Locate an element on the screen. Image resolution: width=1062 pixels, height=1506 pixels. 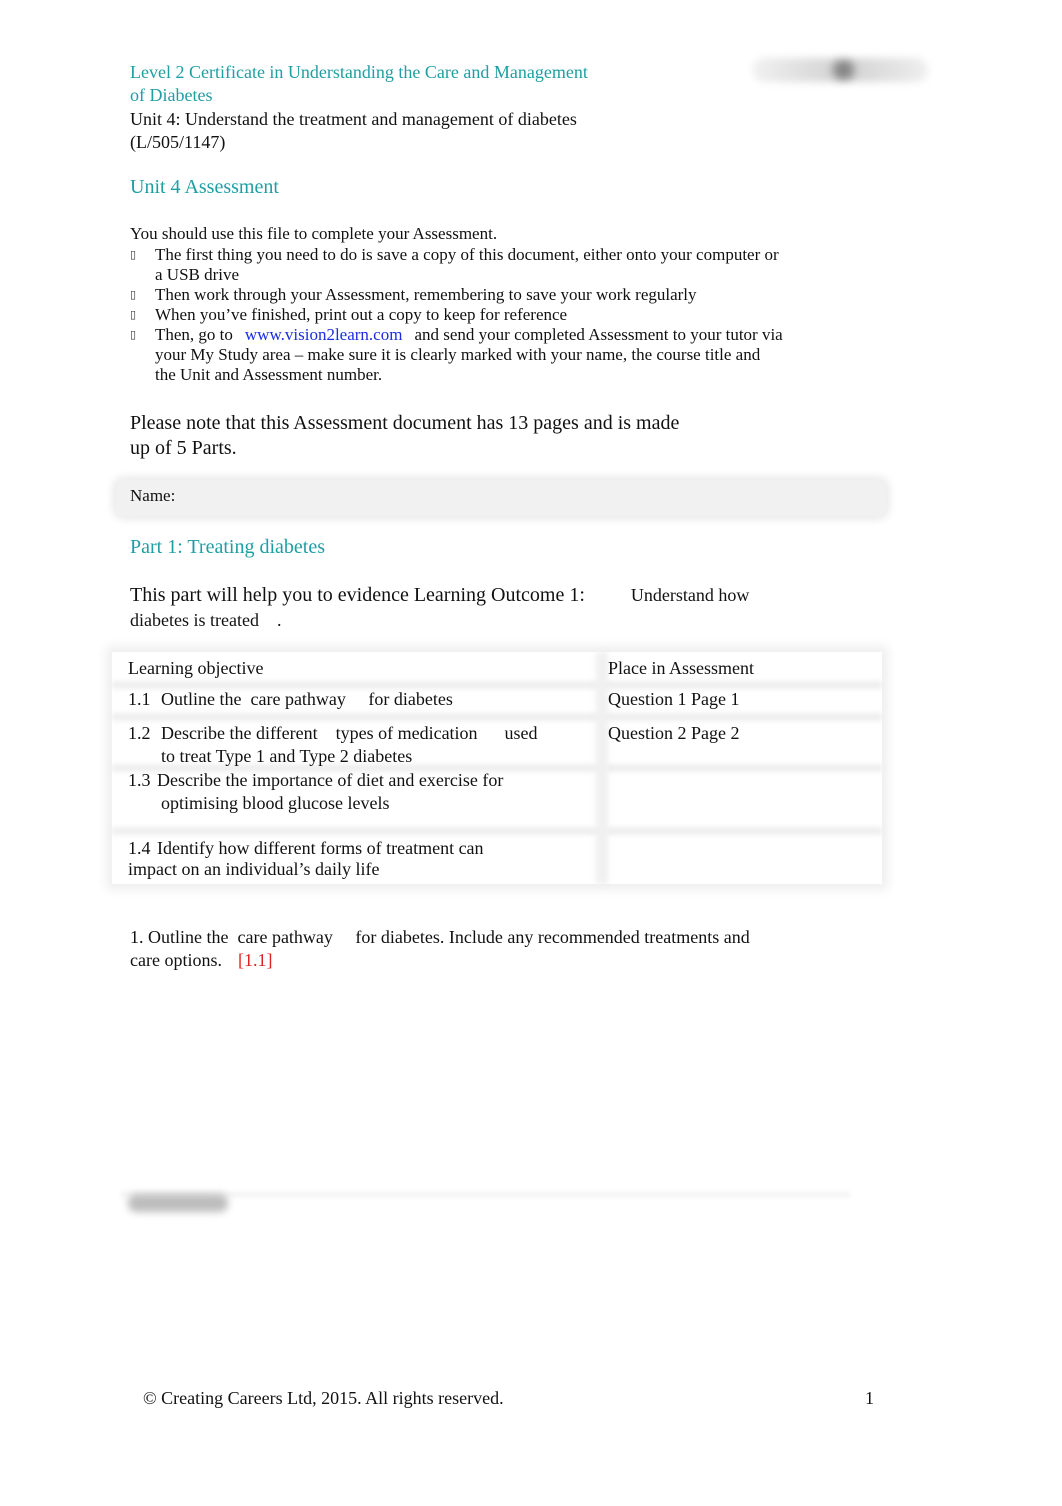
footer-logo-icon is located at coordinates (178, 1203).